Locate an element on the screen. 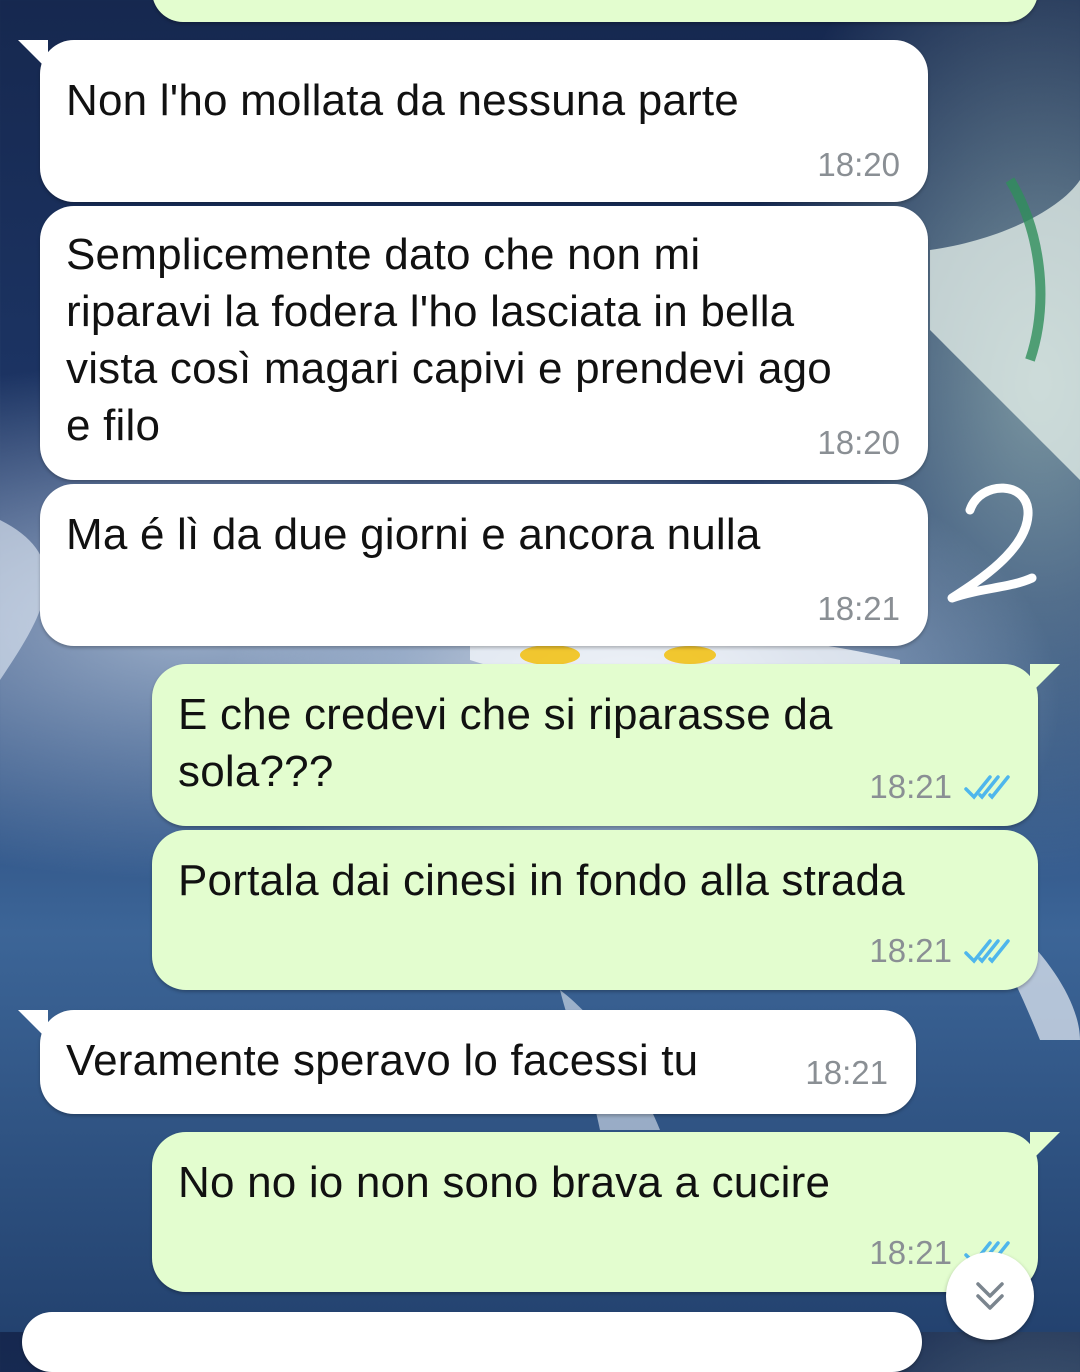 The image size is (1080, 1372). chevron-double-down-icon is located at coordinates (990, 1296).